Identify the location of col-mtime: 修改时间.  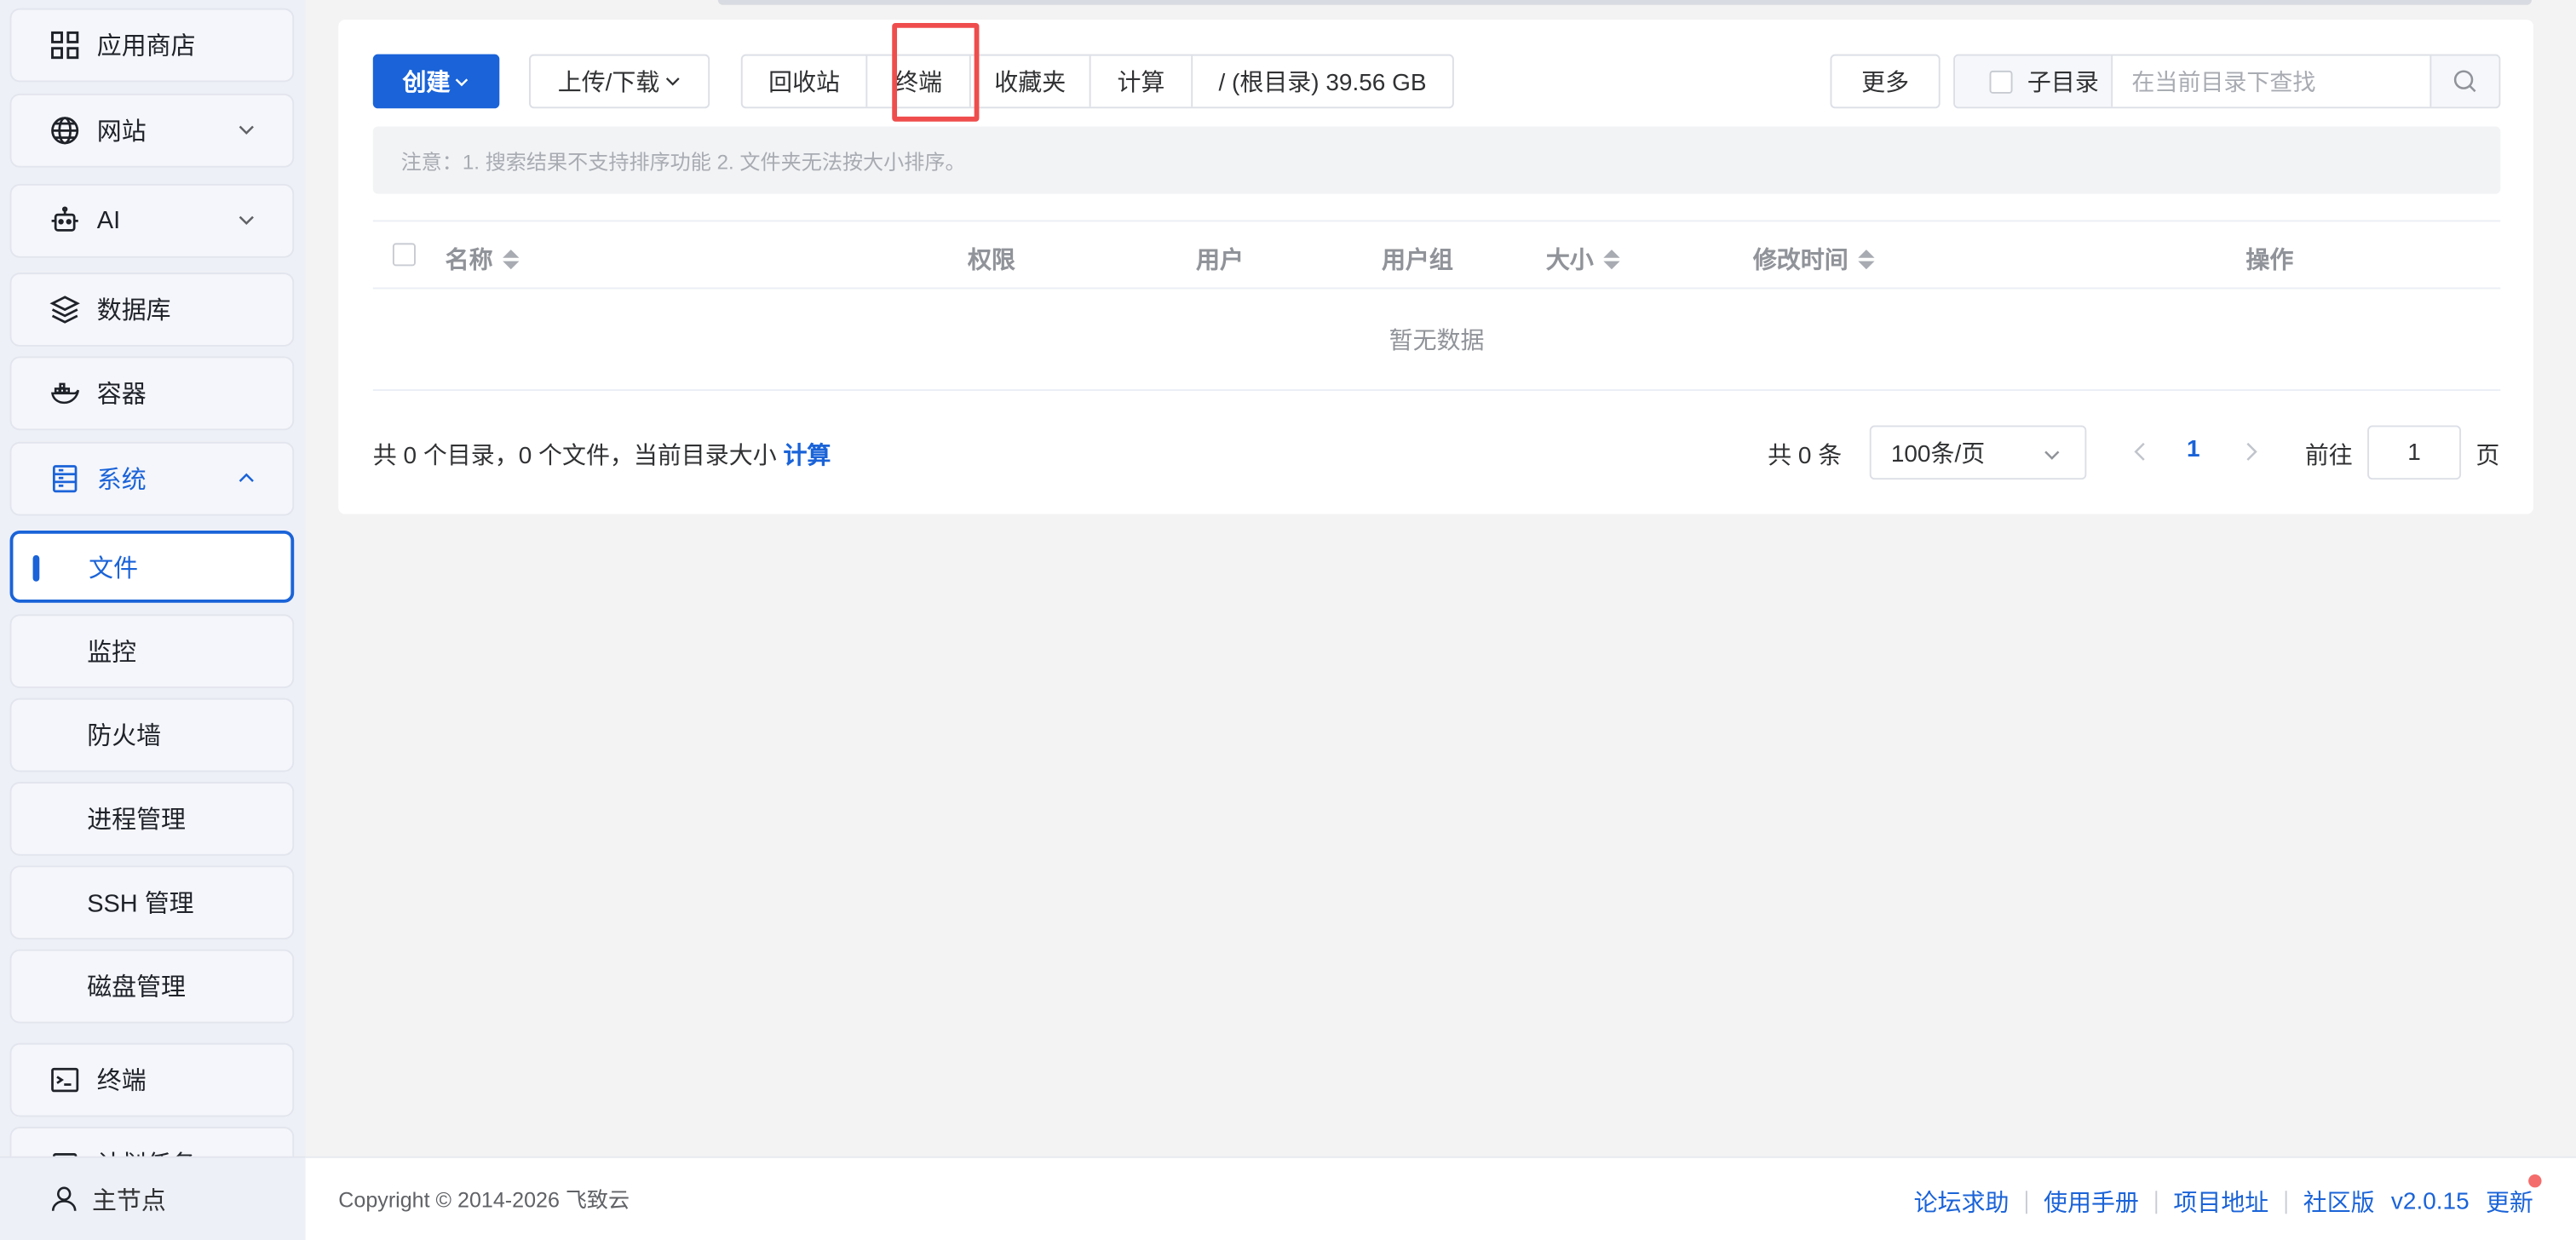
(1814, 259).